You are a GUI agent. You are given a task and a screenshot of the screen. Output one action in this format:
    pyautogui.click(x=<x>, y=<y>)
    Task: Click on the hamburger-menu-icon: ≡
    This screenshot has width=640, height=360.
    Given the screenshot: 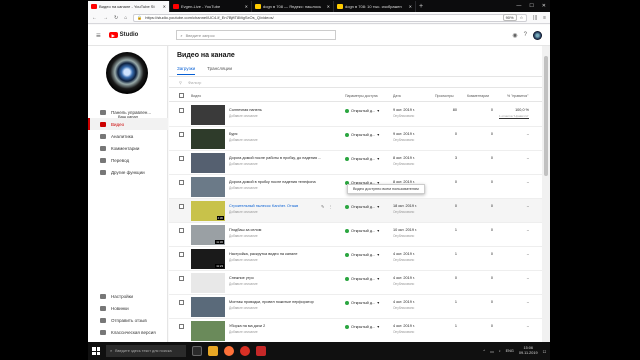 What is the action you would take?
    pyautogui.click(x=98, y=35)
    